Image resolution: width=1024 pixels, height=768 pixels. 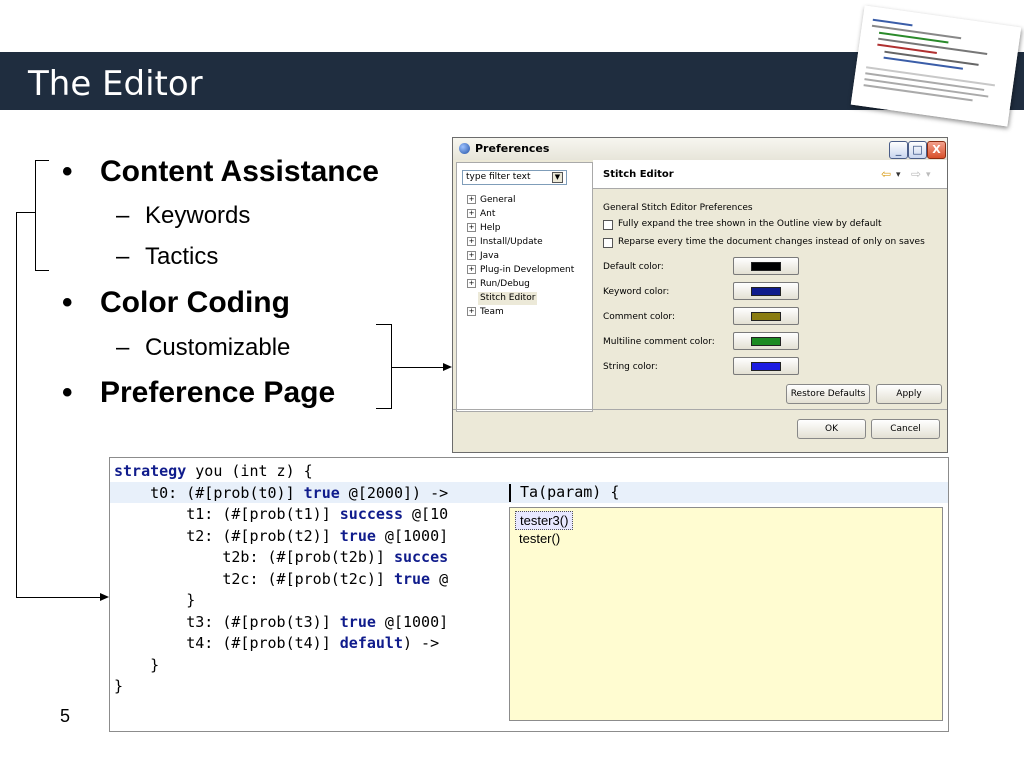 What do you see at coordinates (371, 643) in the screenshot?
I see `keyword-token: default` at bounding box center [371, 643].